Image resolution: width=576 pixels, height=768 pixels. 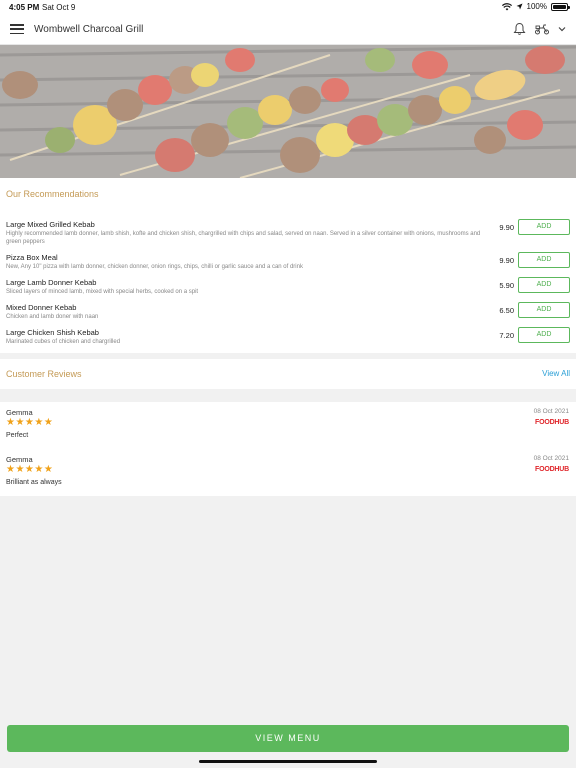 What do you see at coordinates (17, 435) in the screenshot?
I see `review-comment: Perfect` at bounding box center [17, 435].